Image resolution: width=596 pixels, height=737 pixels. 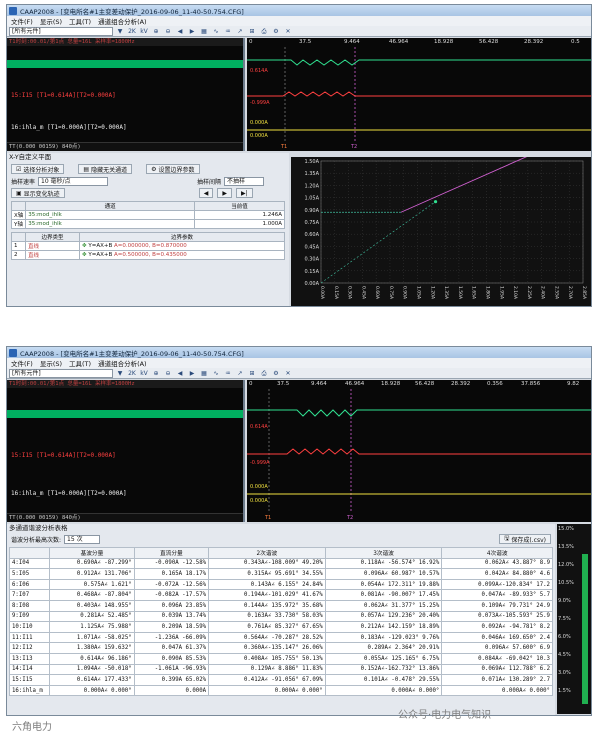 I want to click on channel-name: 35:mod_ihlk, so click(x=110, y=224).